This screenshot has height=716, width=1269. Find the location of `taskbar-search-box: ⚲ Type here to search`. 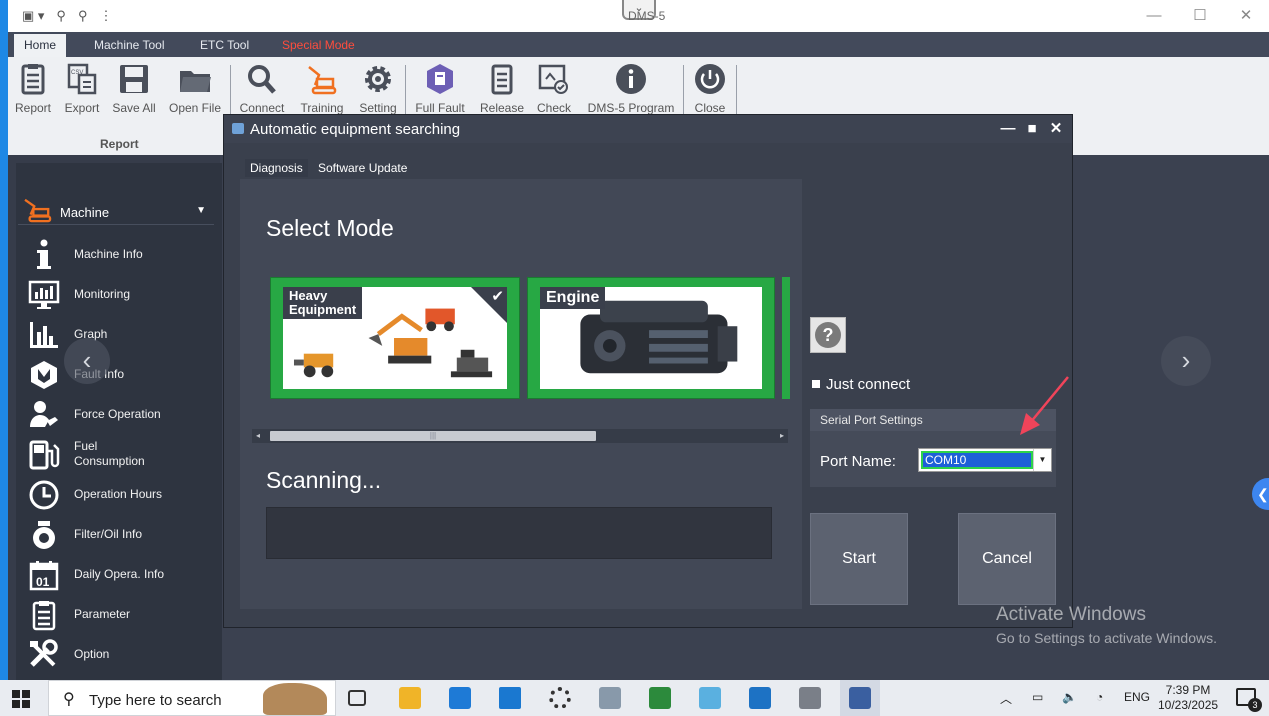

taskbar-search-box: ⚲ Type here to search is located at coordinates (192, 698).